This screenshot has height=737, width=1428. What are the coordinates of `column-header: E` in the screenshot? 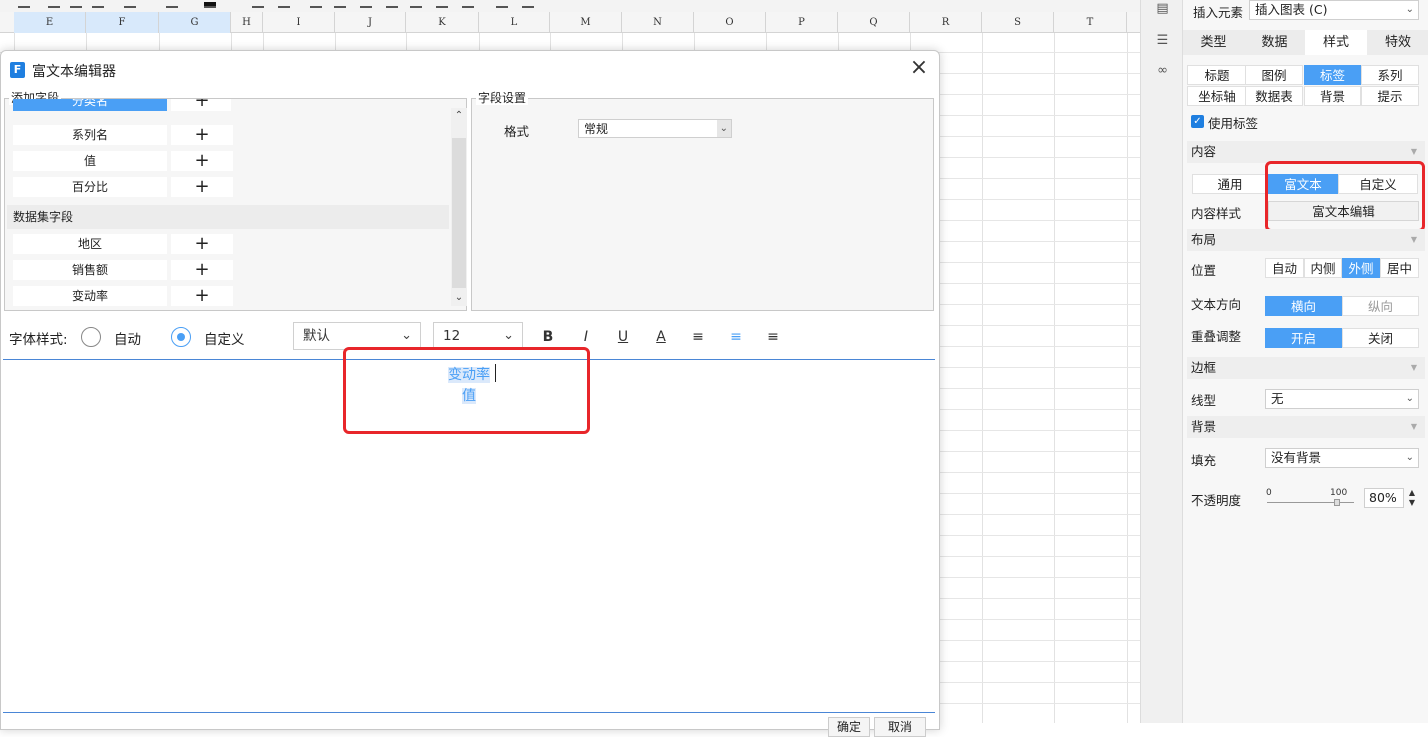 It's located at (50, 22).